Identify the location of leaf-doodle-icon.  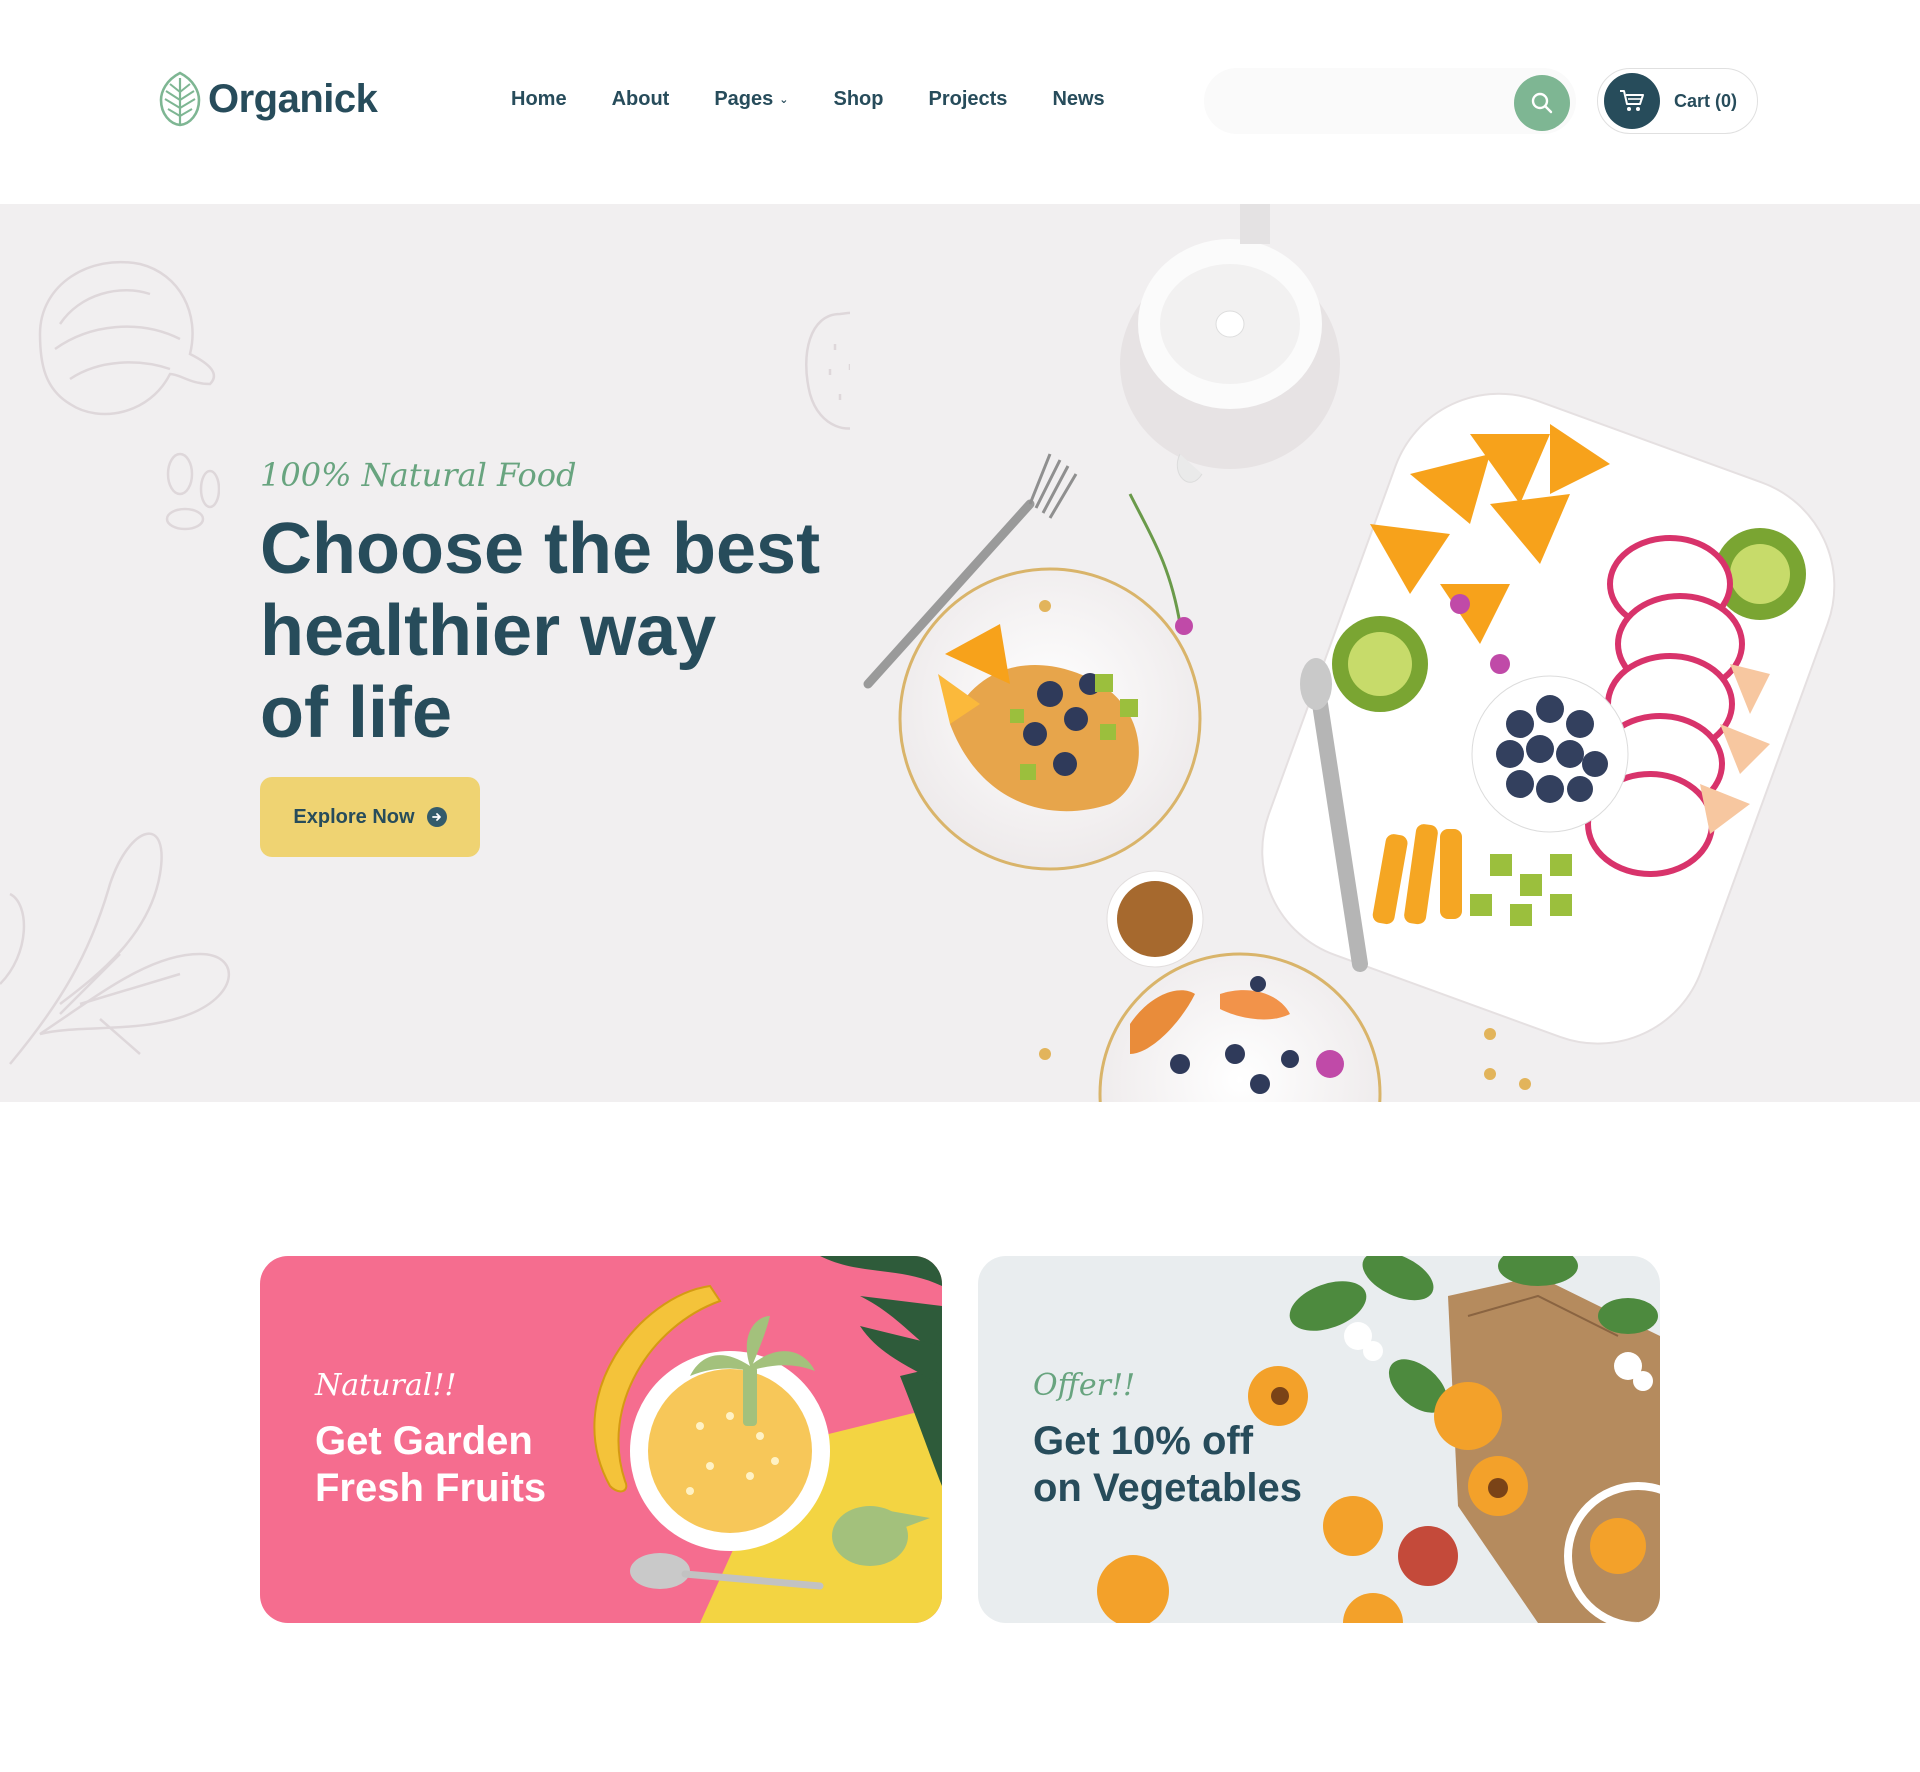
(115, 948).